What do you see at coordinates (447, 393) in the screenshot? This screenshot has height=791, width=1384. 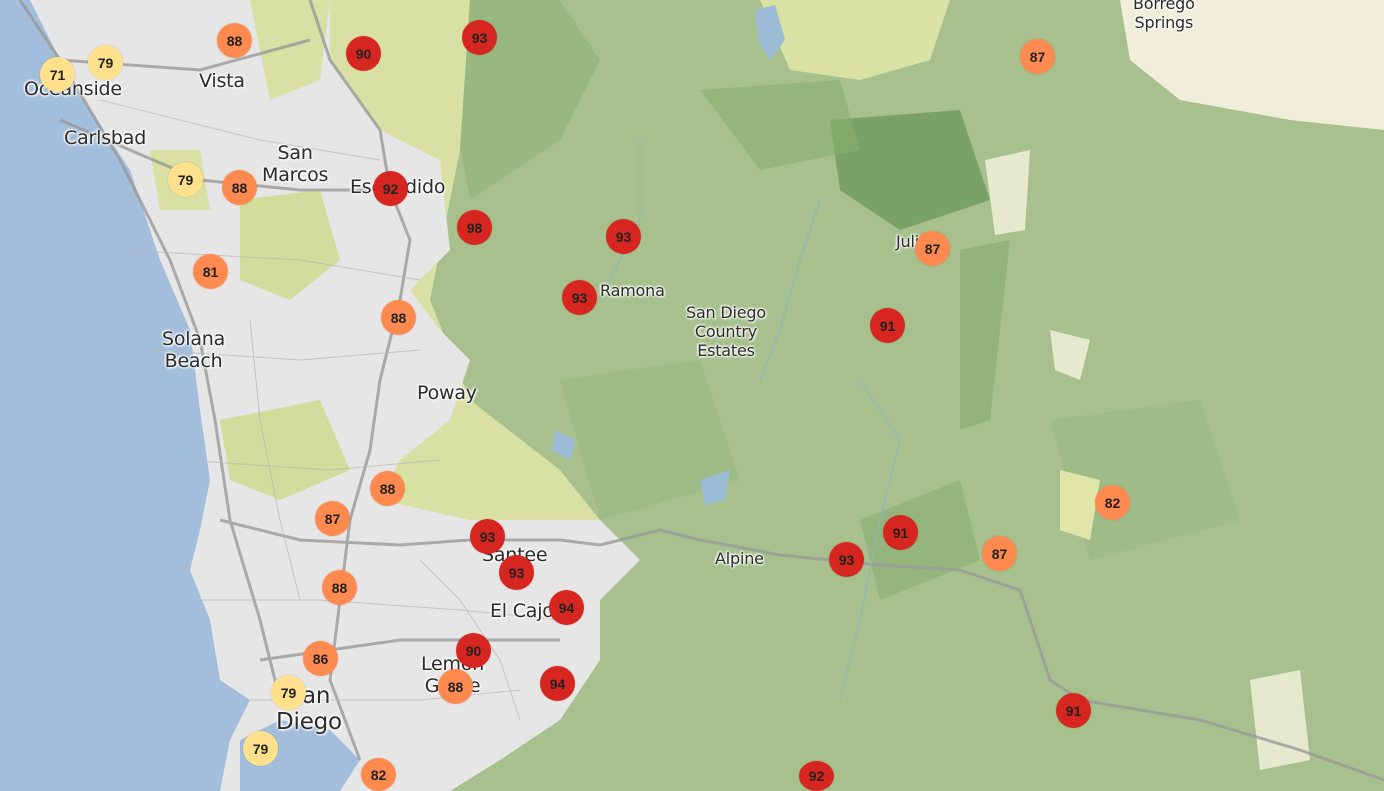 I see `label-poway: Poway` at bounding box center [447, 393].